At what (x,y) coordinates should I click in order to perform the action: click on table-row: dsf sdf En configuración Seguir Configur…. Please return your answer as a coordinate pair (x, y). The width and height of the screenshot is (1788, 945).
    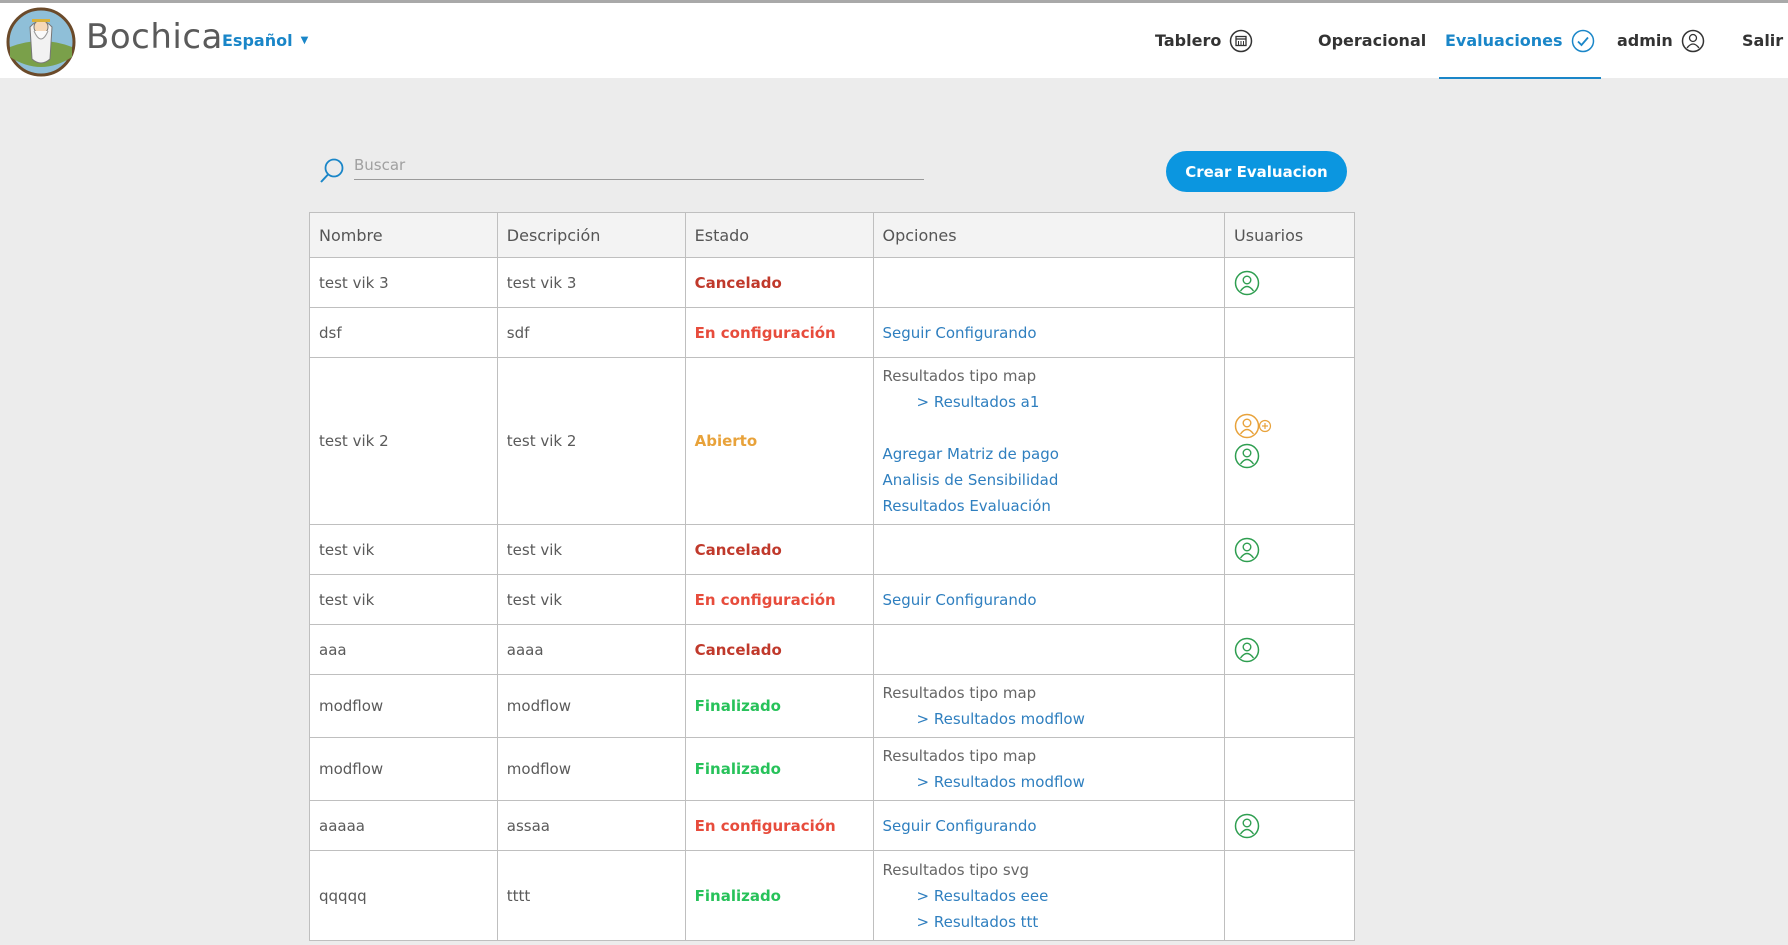
    Looking at the image, I should click on (832, 332).